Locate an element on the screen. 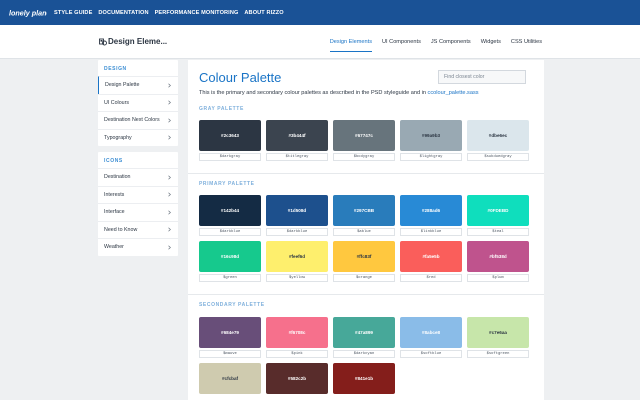 Image resolution: width=640 pixels, height=400 pixels. color-swatch: #2c3643 $darkgray is located at coordinates (230, 140).